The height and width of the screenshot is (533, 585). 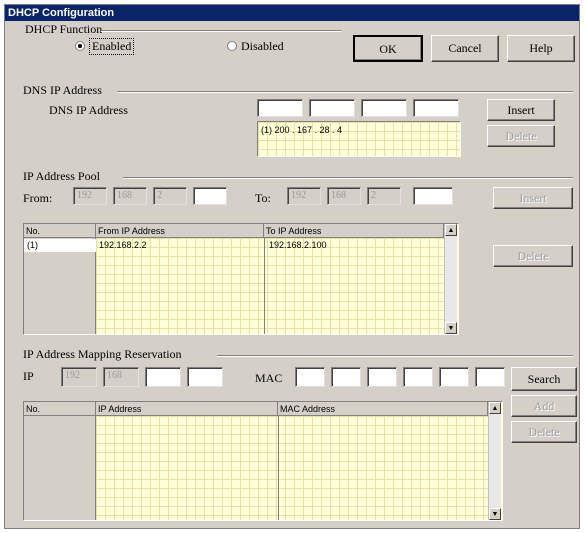 What do you see at coordinates (270, 286) in the screenshot?
I see `pool-table-grid` at bounding box center [270, 286].